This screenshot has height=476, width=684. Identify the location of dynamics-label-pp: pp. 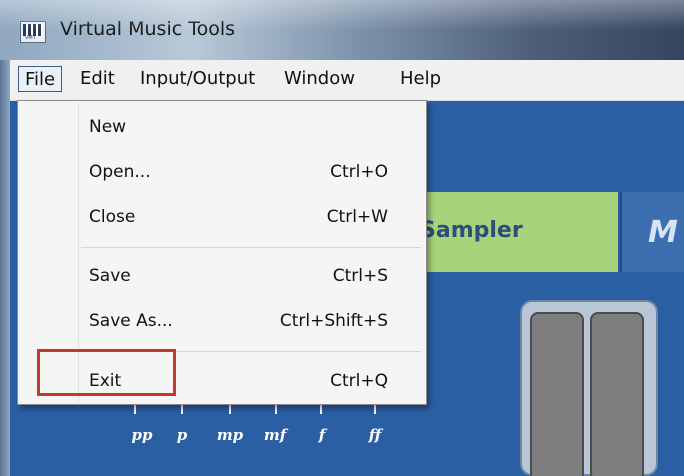
(142, 435).